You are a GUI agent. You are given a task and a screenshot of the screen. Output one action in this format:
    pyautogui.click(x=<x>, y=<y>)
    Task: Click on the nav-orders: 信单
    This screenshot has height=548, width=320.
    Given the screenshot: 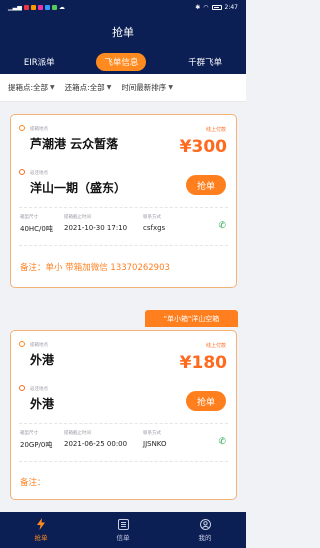 What is the action you would take?
    pyautogui.click(x=123, y=530)
    